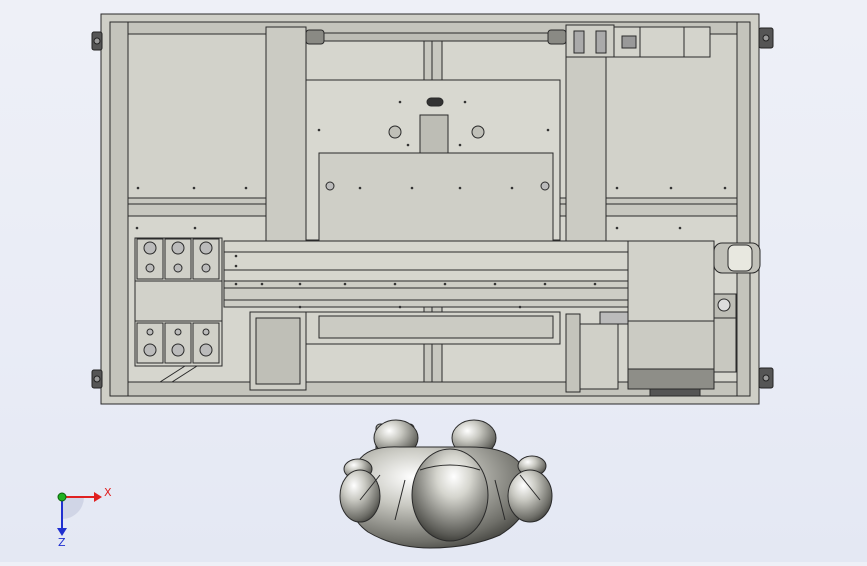 The image size is (867, 566). What do you see at coordinates (119, 209) in the screenshot?
I see `left-rail` at bounding box center [119, 209].